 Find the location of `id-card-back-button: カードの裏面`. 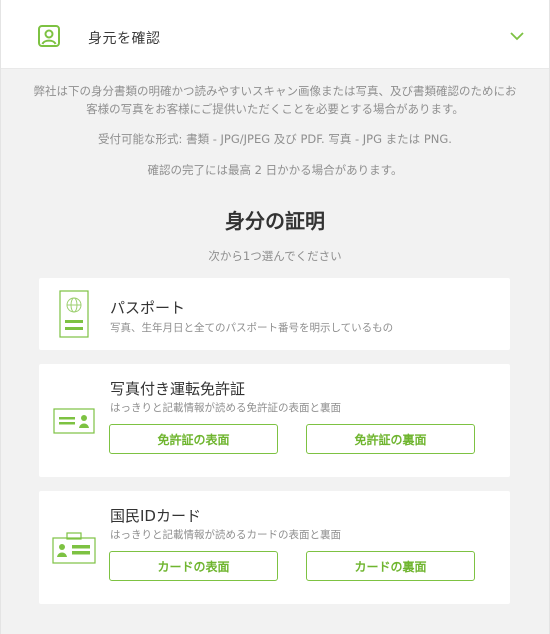

id-card-back-button: カードの裏面 is located at coordinates (390, 566).